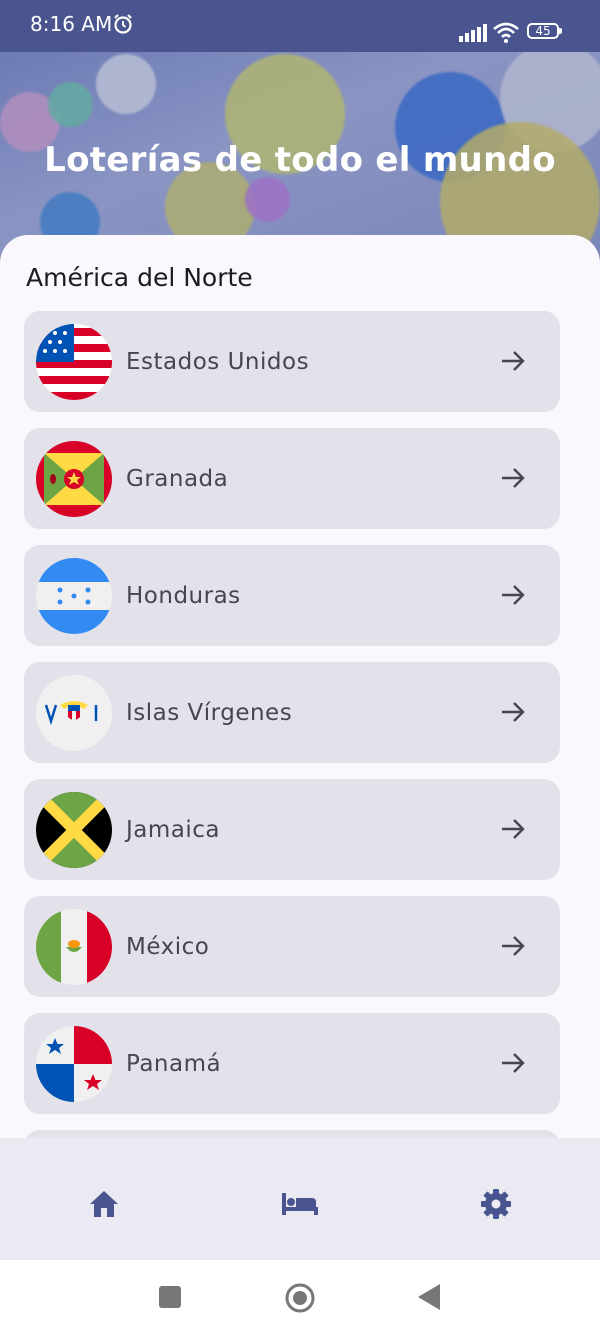 This screenshot has width=600, height=1333. What do you see at coordinates (506, 34) in the screenshot?
I see `wifi-icon` at bounding box center [506, 34].